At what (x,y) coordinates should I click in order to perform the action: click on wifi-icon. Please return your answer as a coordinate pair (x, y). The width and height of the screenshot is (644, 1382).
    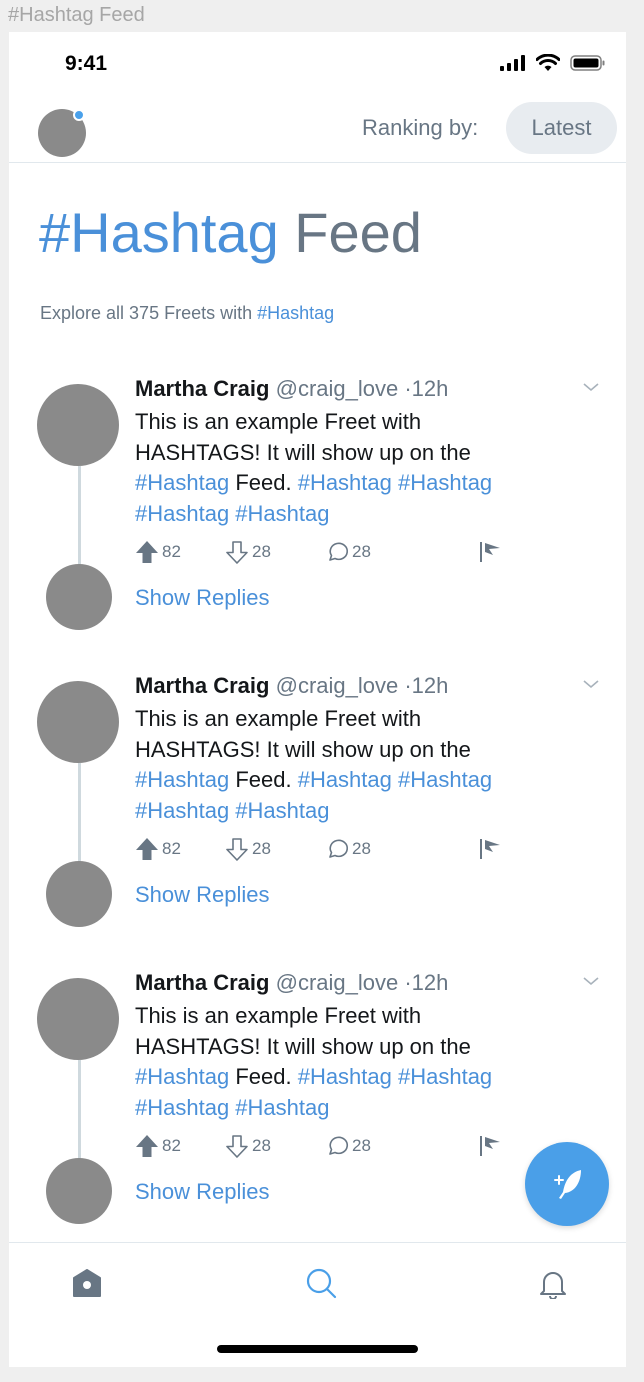
    Looking at the image, I should click on (548, 62).